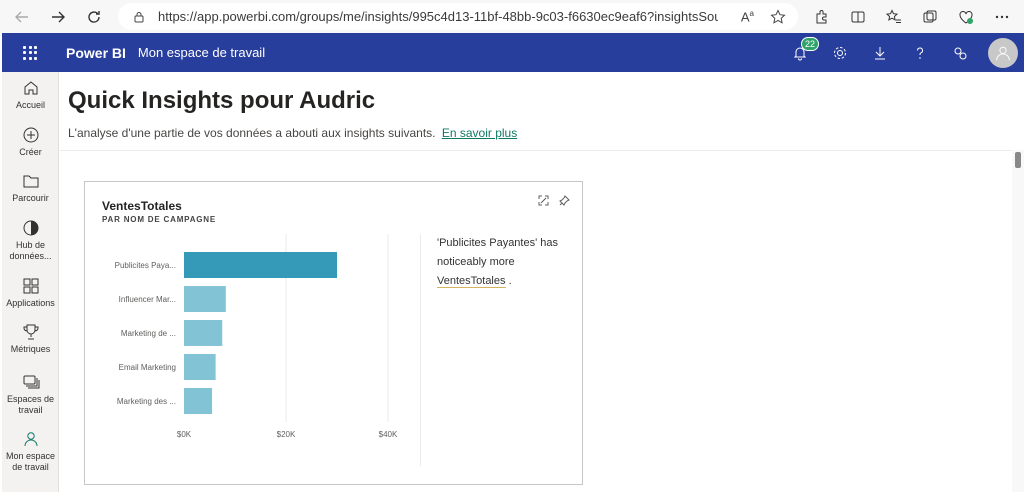 The width and height of the screenshot is (1024, 492). What do you see at coordinates (810, 44) in the screenshot?
I see `notification-badge: 22` at bounding box center [810, 44].